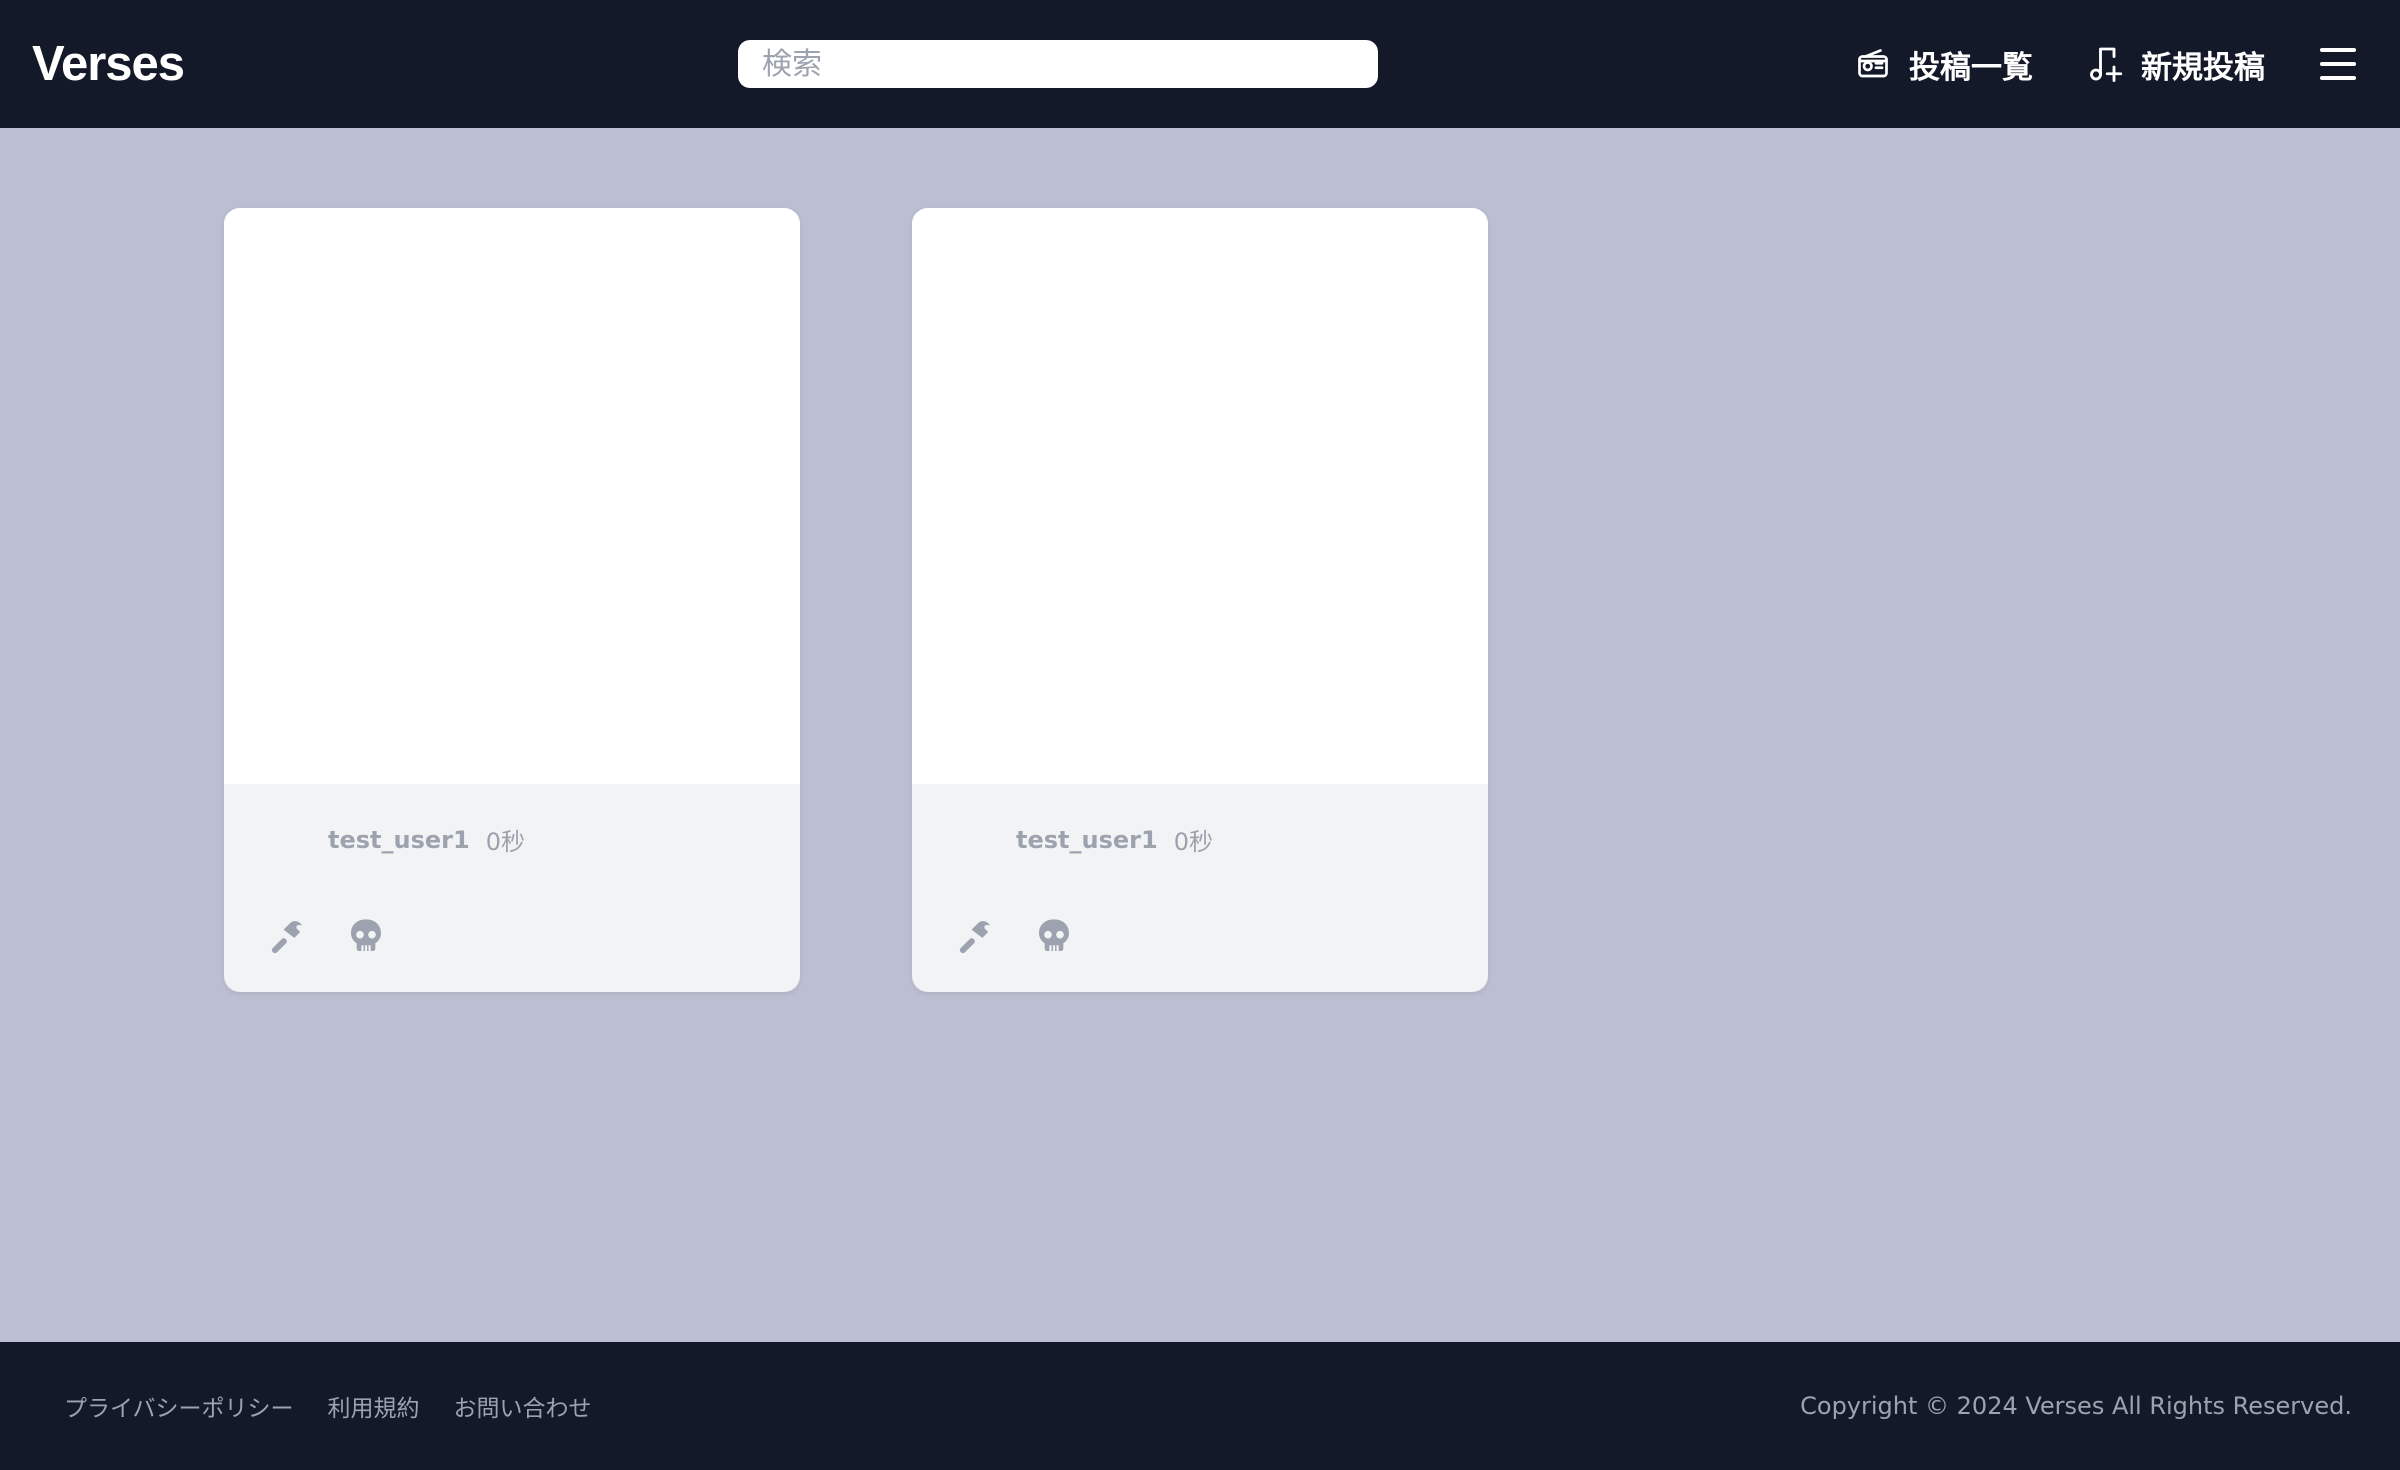  I want to click on footer-links: プライバシーポリシー 利用規約 お問い合わせ, so click(345, 1406).